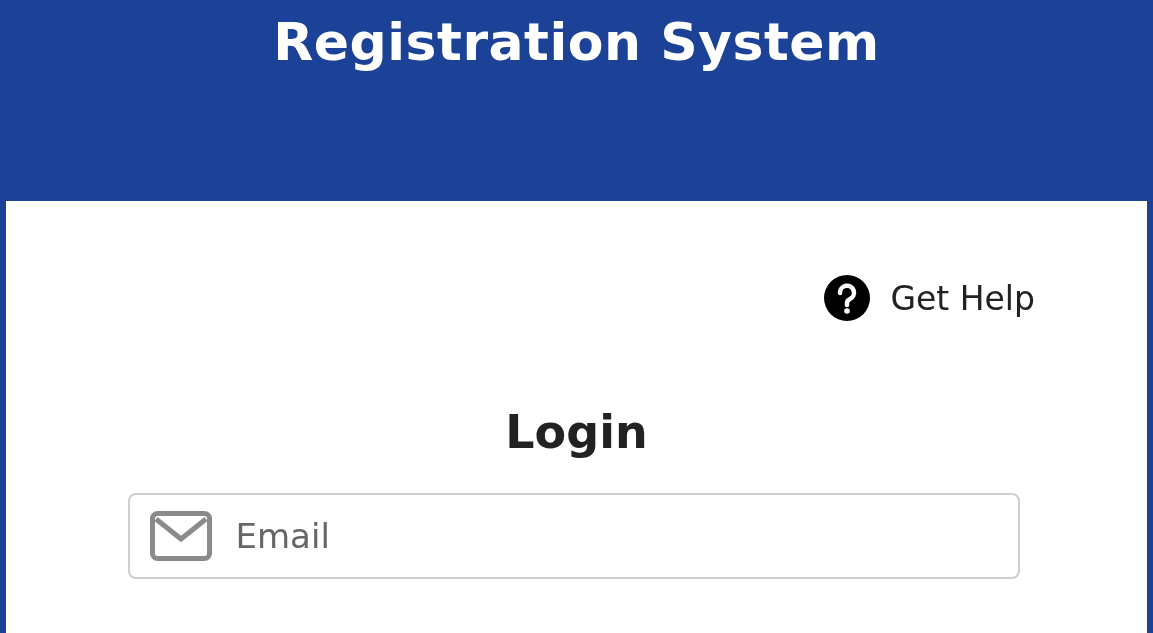 The width and height of the screenshot is (1153, 633). Describe the element at coordinates (576, 432) in the screenshot. I see `login-heading: Login` at that location.